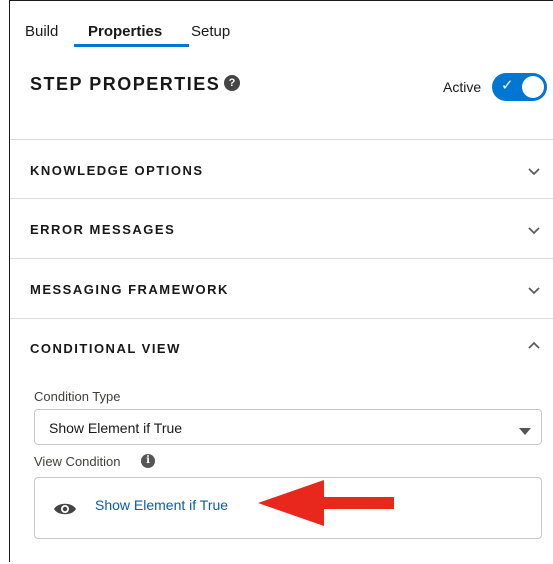 The height and width of the screenshot is (564, 553). What do you see at coordinates (525, 432) in the screenshot?
I see `caret-down-icon` at bounding box center [525, 432].